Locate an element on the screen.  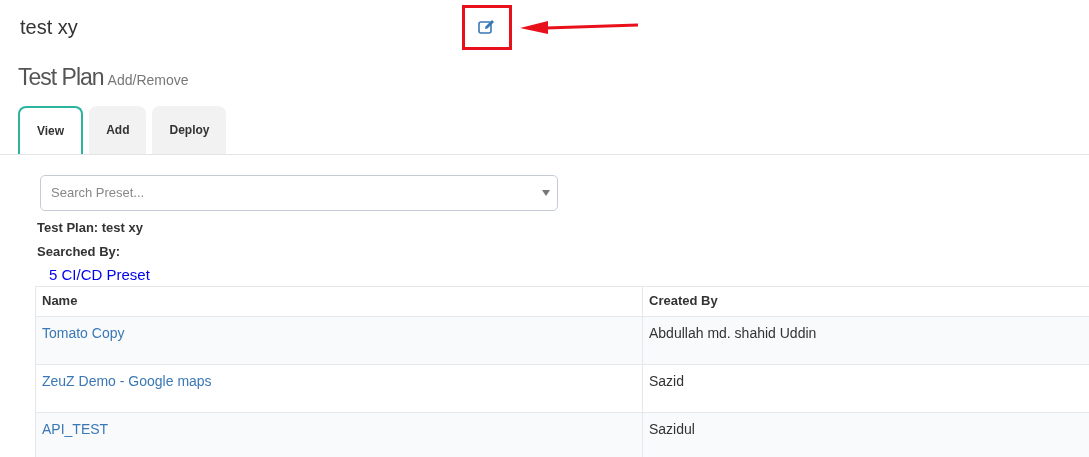
preset-link: 5 CI/CD Preset is located at coordinates (99, 274).